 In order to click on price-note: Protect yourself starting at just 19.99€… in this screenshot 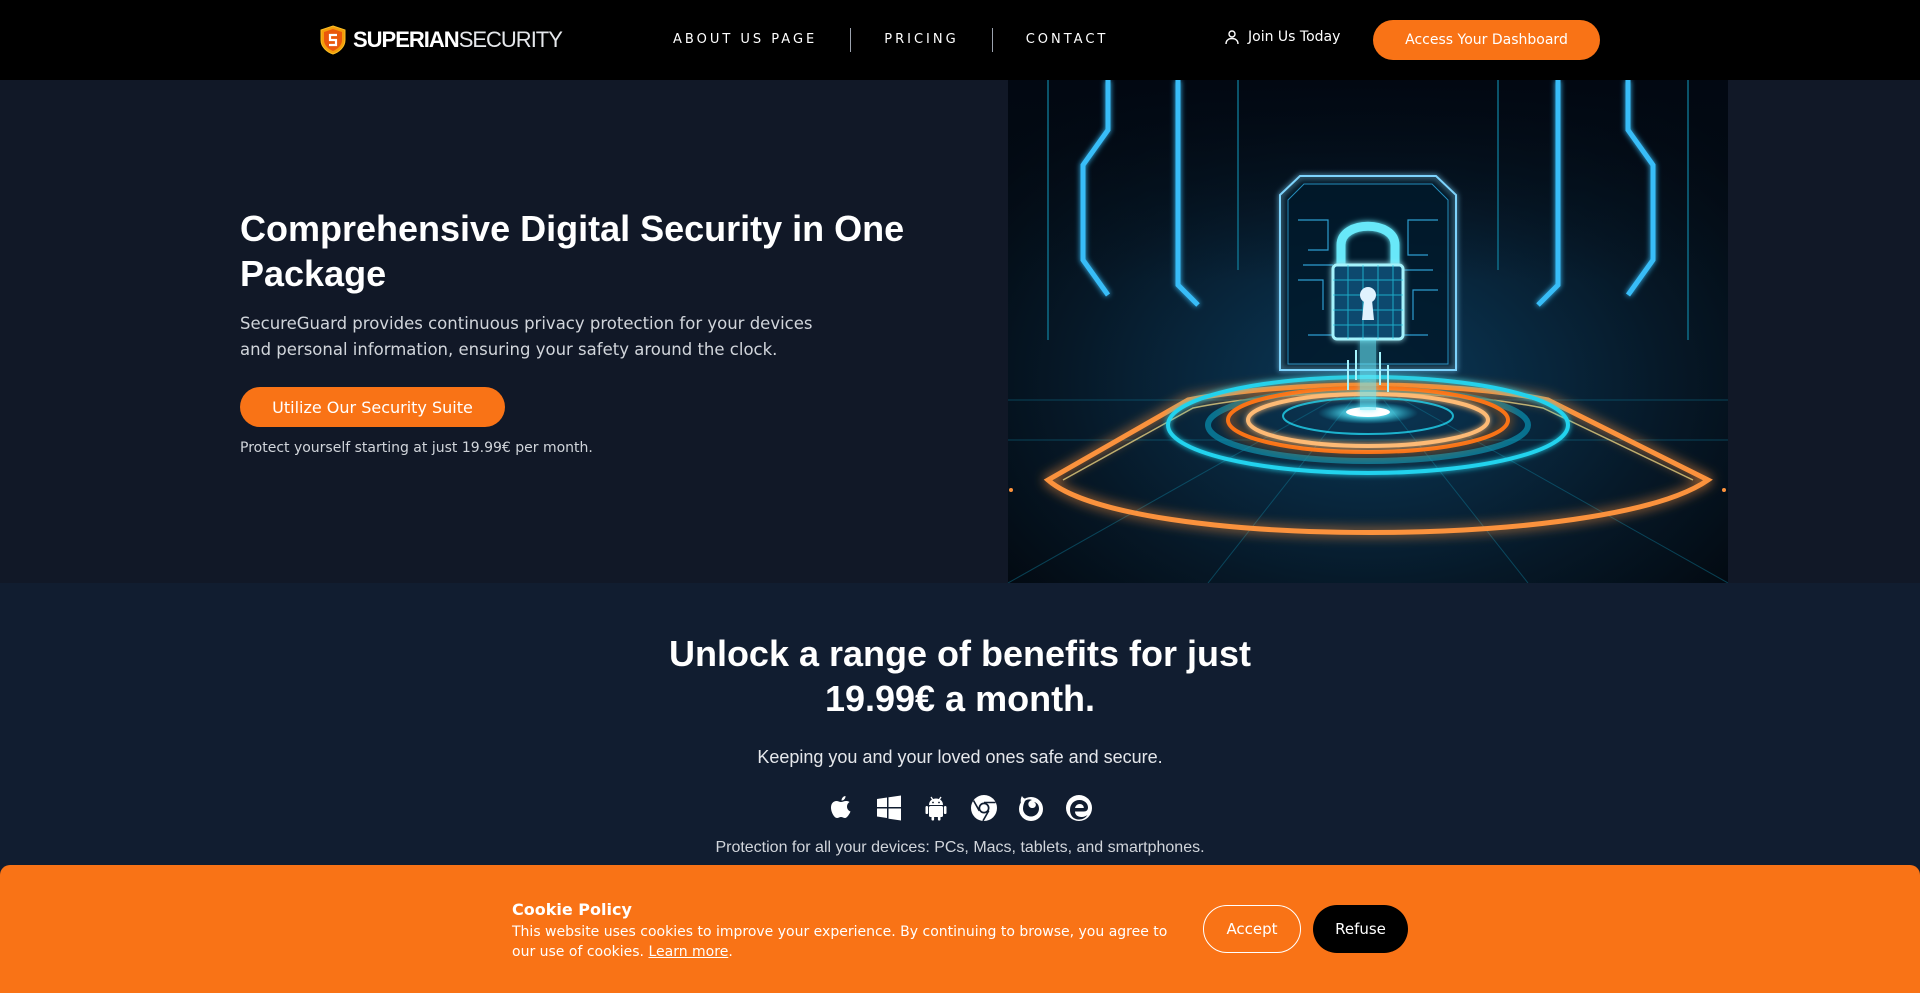, I will do `click(416, 448)`.